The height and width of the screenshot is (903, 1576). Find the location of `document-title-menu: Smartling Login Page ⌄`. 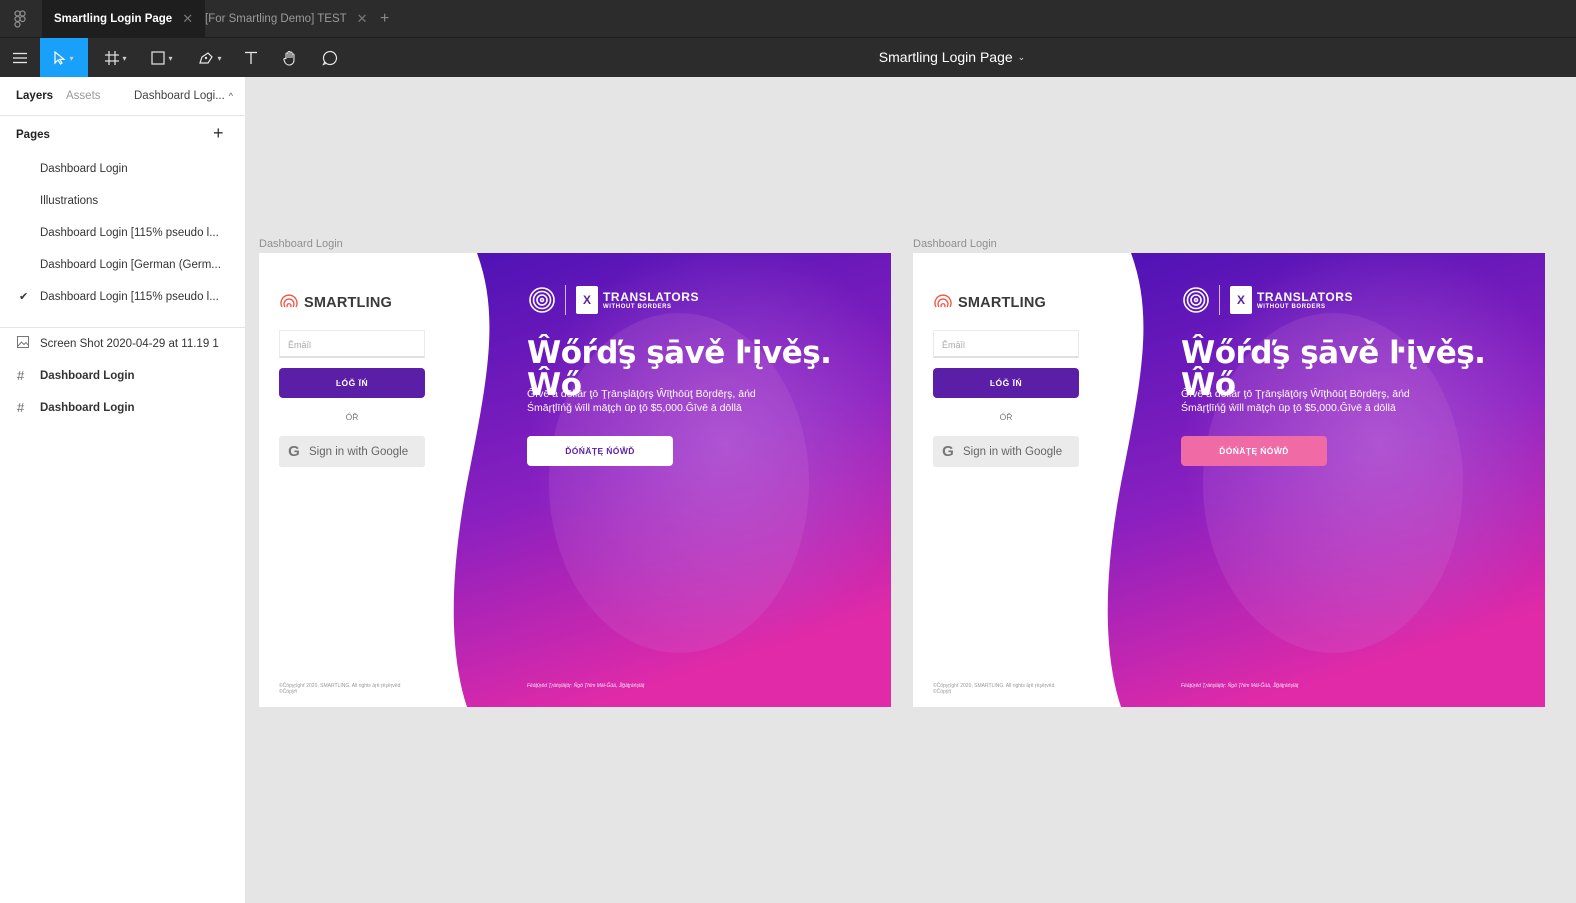

document-title-menu: Smartling Login Page ⌄ is located at coordinates (952, 57).